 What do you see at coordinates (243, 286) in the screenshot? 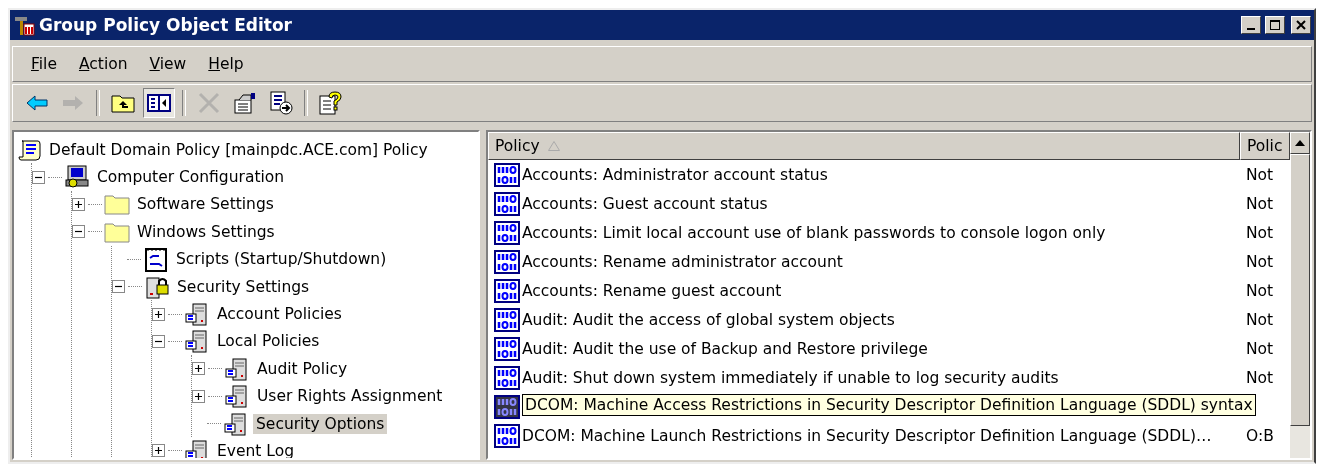
I see `tree-item: Security Settings` at bounding box center [243, 286].